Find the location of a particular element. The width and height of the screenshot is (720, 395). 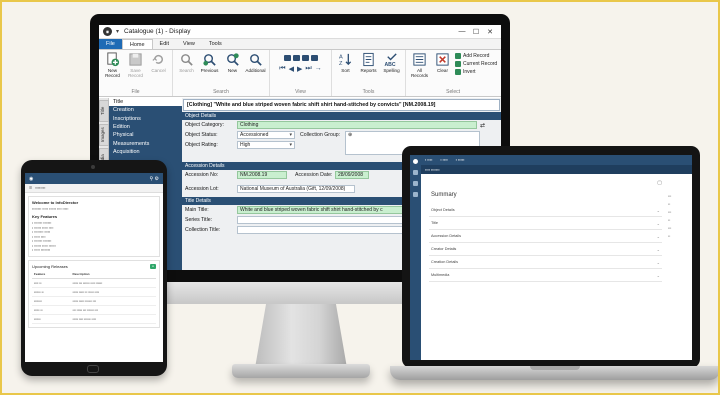

vtab-title: Title is located at coordinates (104, 111).